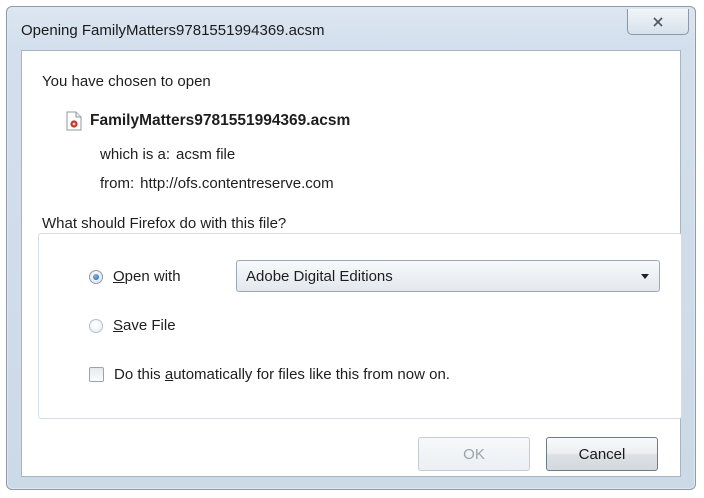 The height and width of the screenshot is (498, 704). What do you see at coordinates (135, 154) in the screenshot?
I see `file-type-label: which is a:` at bounding box center [135, 154].